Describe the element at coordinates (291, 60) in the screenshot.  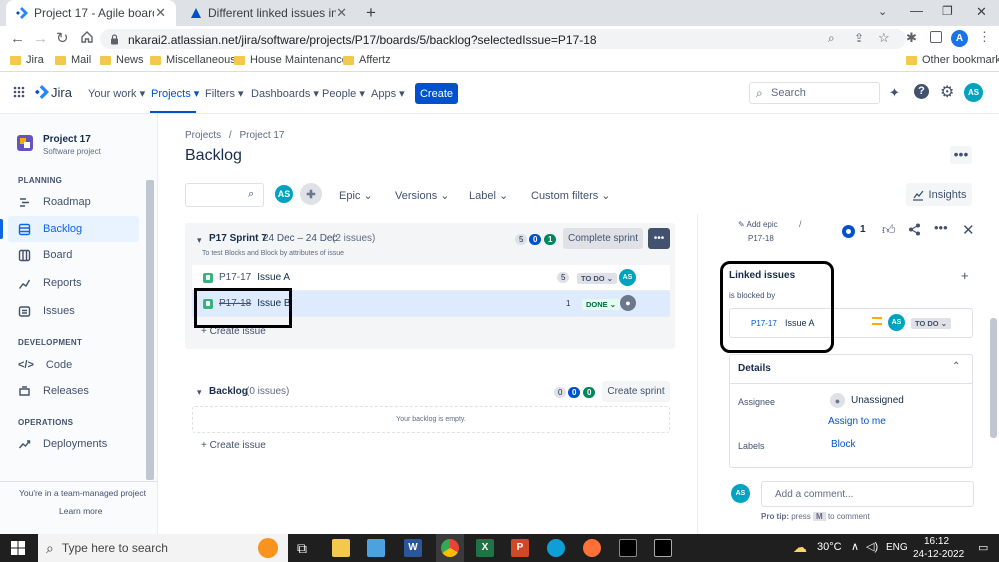
I see `bookmark-house-maintenance: House Maintenance` at that location.